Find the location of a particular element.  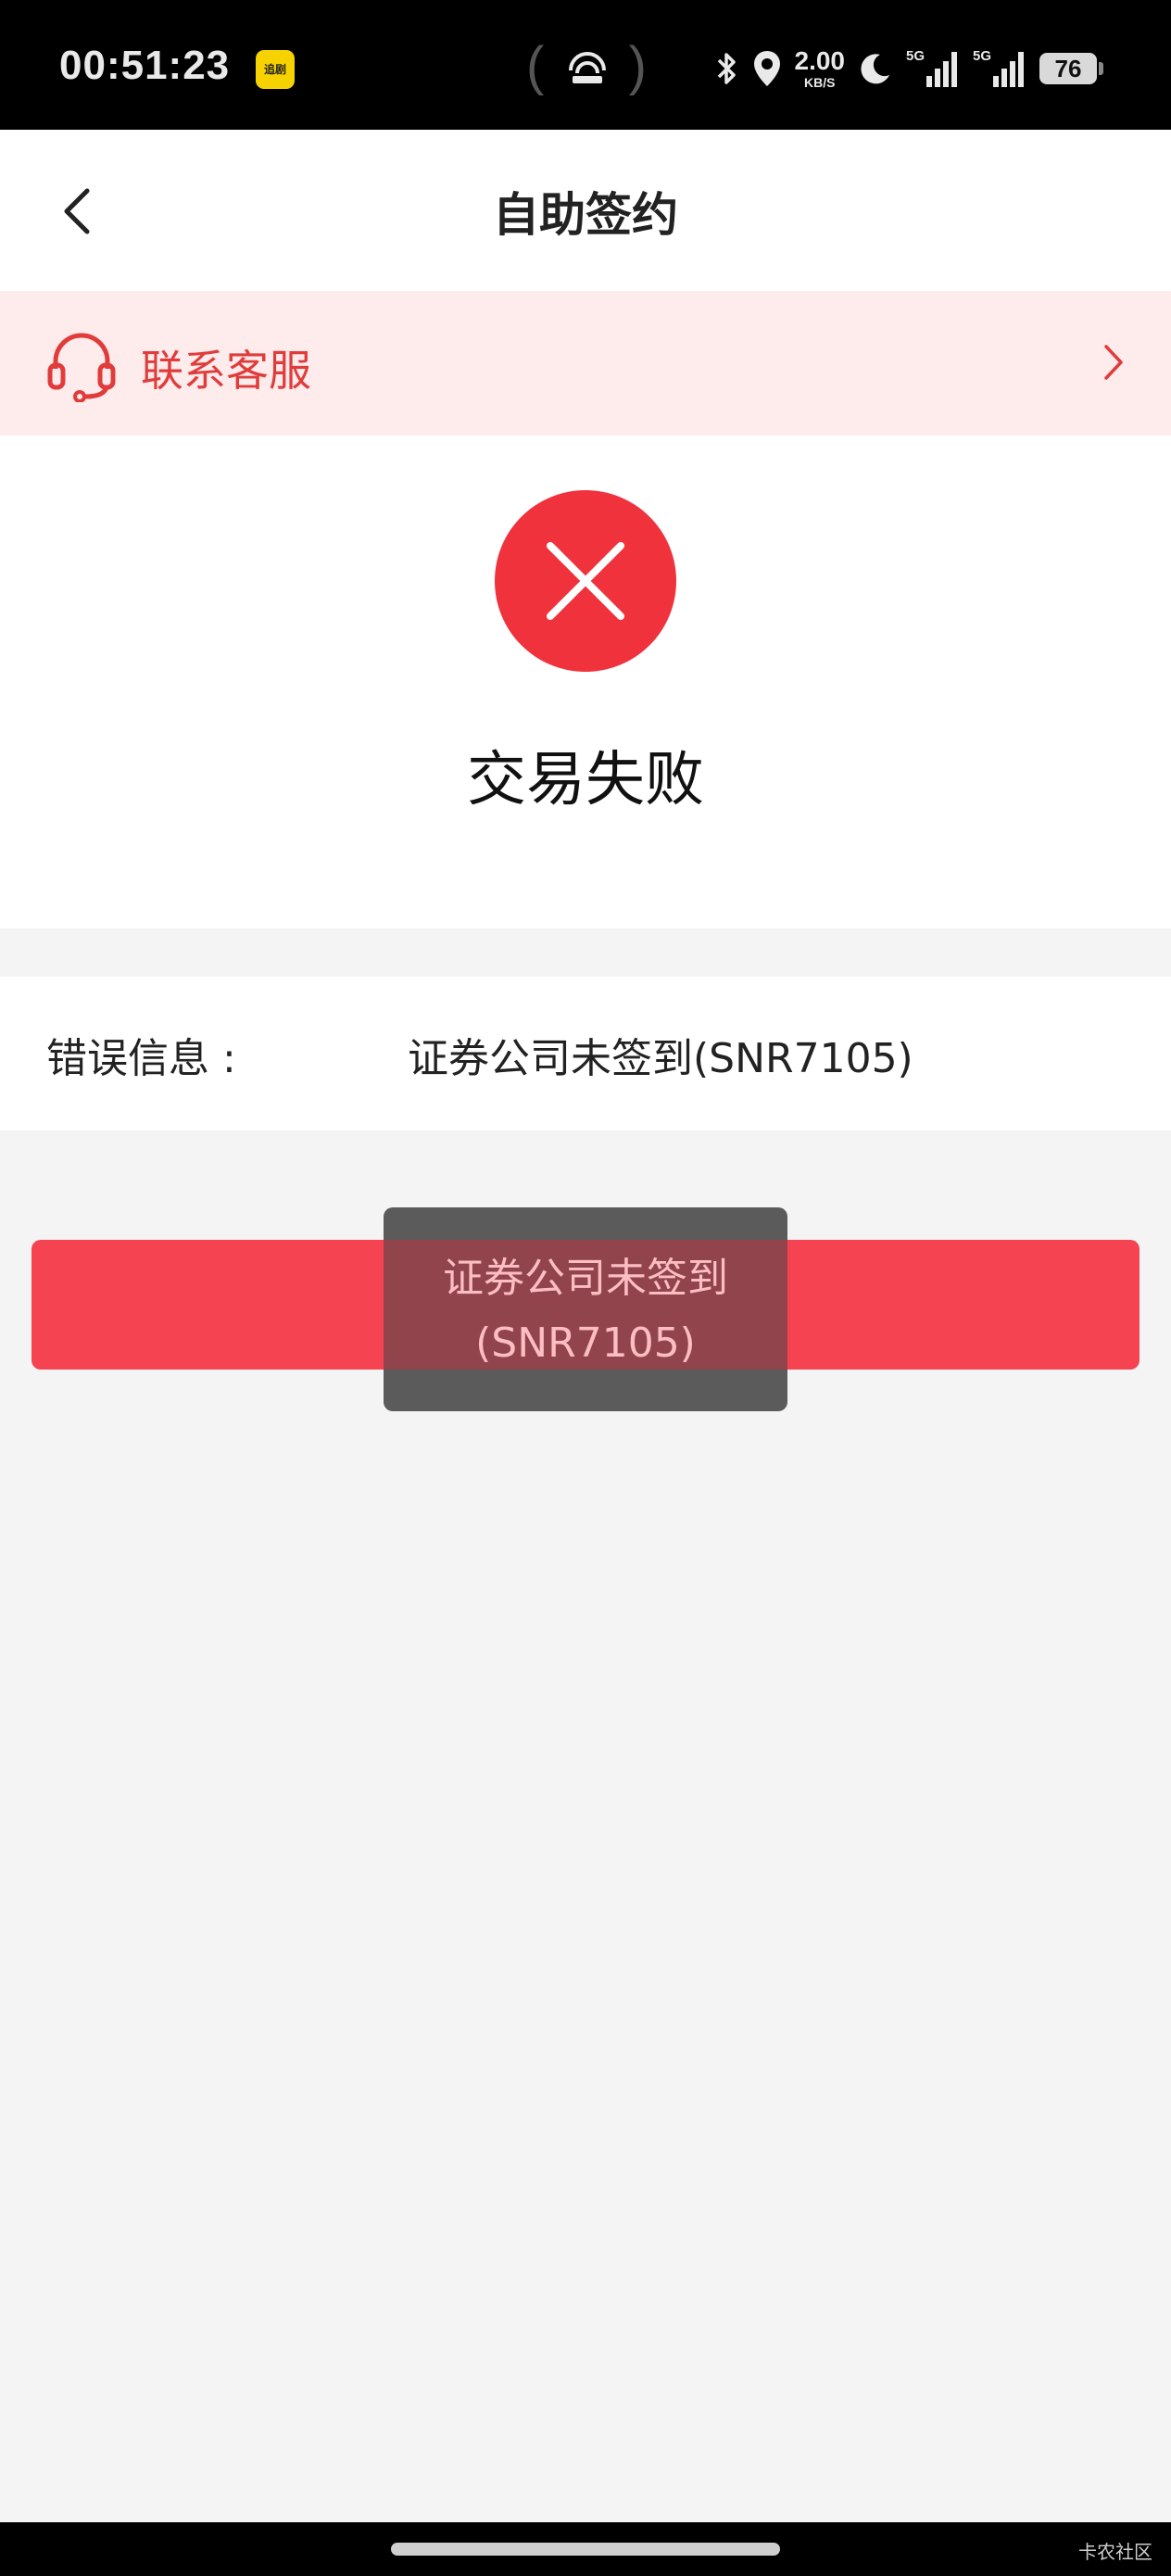

toast-message: 证券公司未签到 (SNR7105) is located at coordinates (585, 1309).